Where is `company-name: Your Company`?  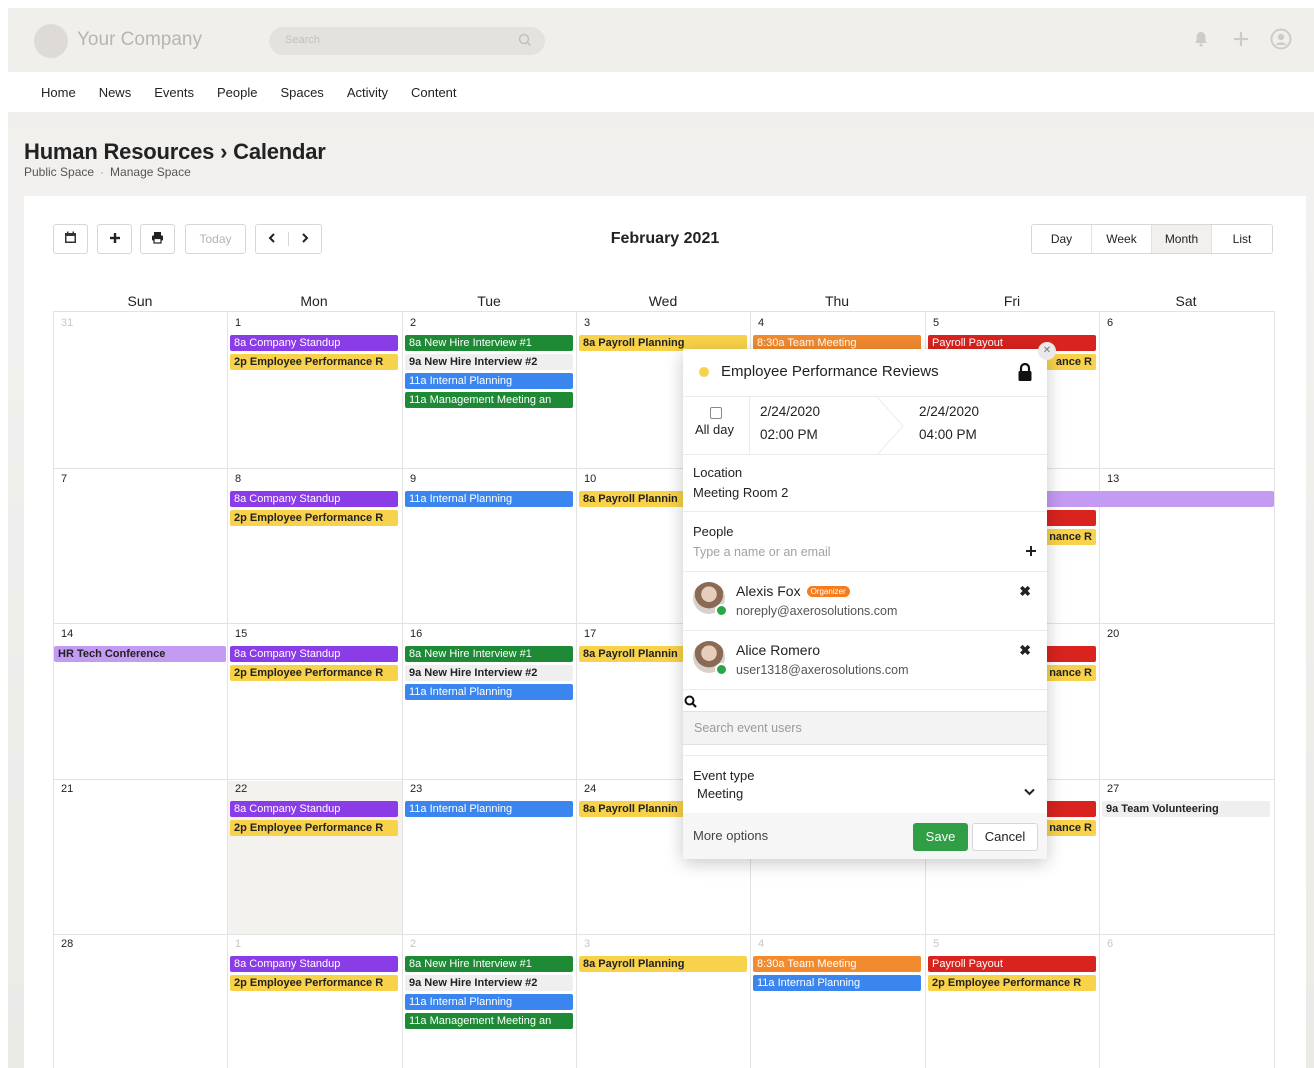 company-name: Your Company is located at coordinates (139, 40).